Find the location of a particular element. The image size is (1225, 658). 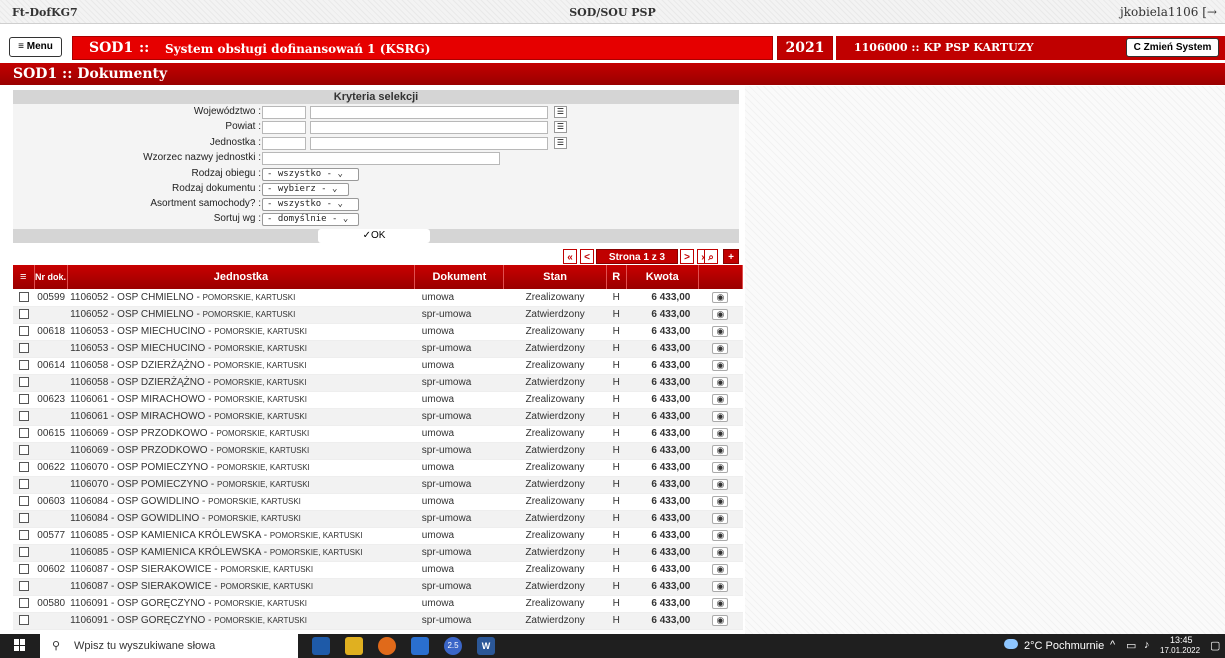

edge-icon is located at coordinates (321, 646).